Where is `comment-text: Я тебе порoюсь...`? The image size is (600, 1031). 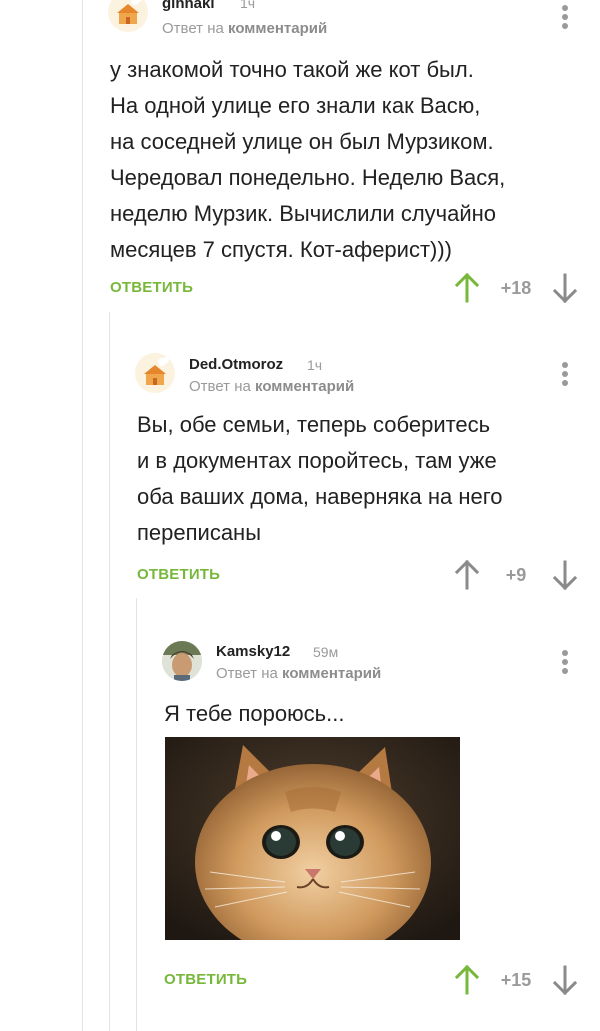 comment-text: Я тебе порoюсь... is located at coordinates (254, 714).